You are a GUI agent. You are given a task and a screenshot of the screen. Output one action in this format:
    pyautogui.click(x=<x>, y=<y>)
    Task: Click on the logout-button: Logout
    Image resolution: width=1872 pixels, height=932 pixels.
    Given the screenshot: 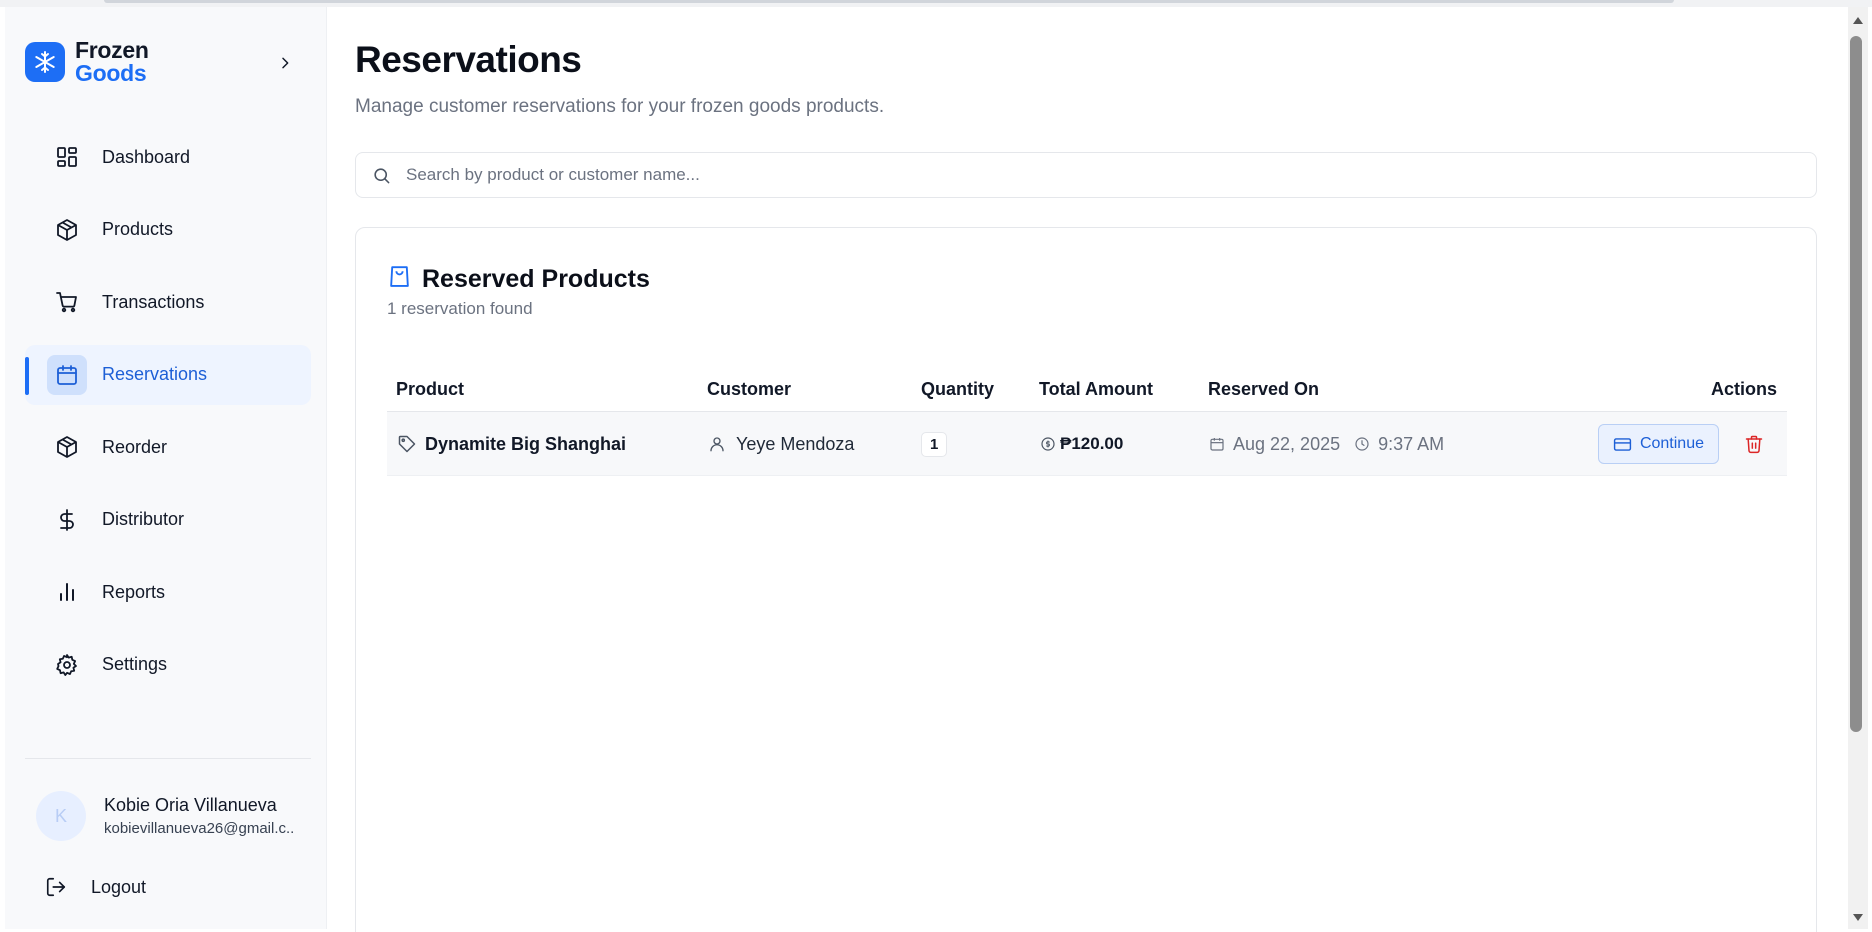 What is the action you would take?
    pyautogui.click(x=95, y=887)
    